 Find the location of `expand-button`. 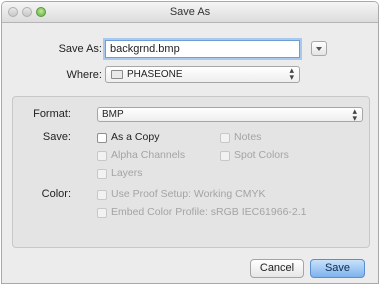

expand-button is located at coordinates (319, 48).